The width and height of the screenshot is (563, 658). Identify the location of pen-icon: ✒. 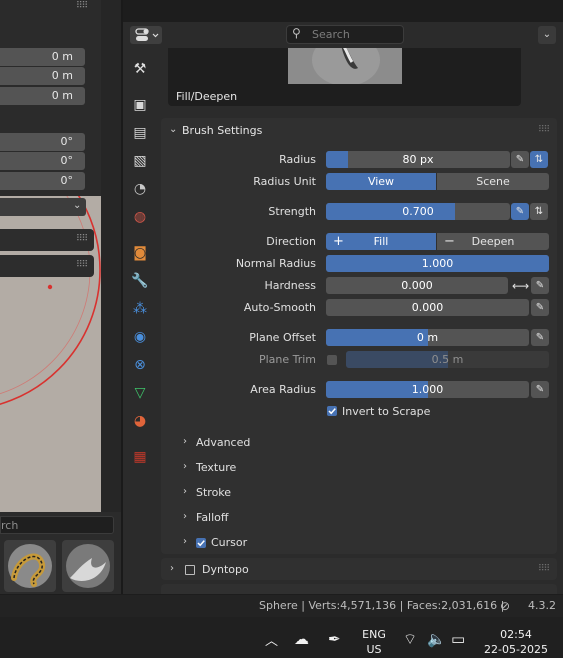
(334, 639).